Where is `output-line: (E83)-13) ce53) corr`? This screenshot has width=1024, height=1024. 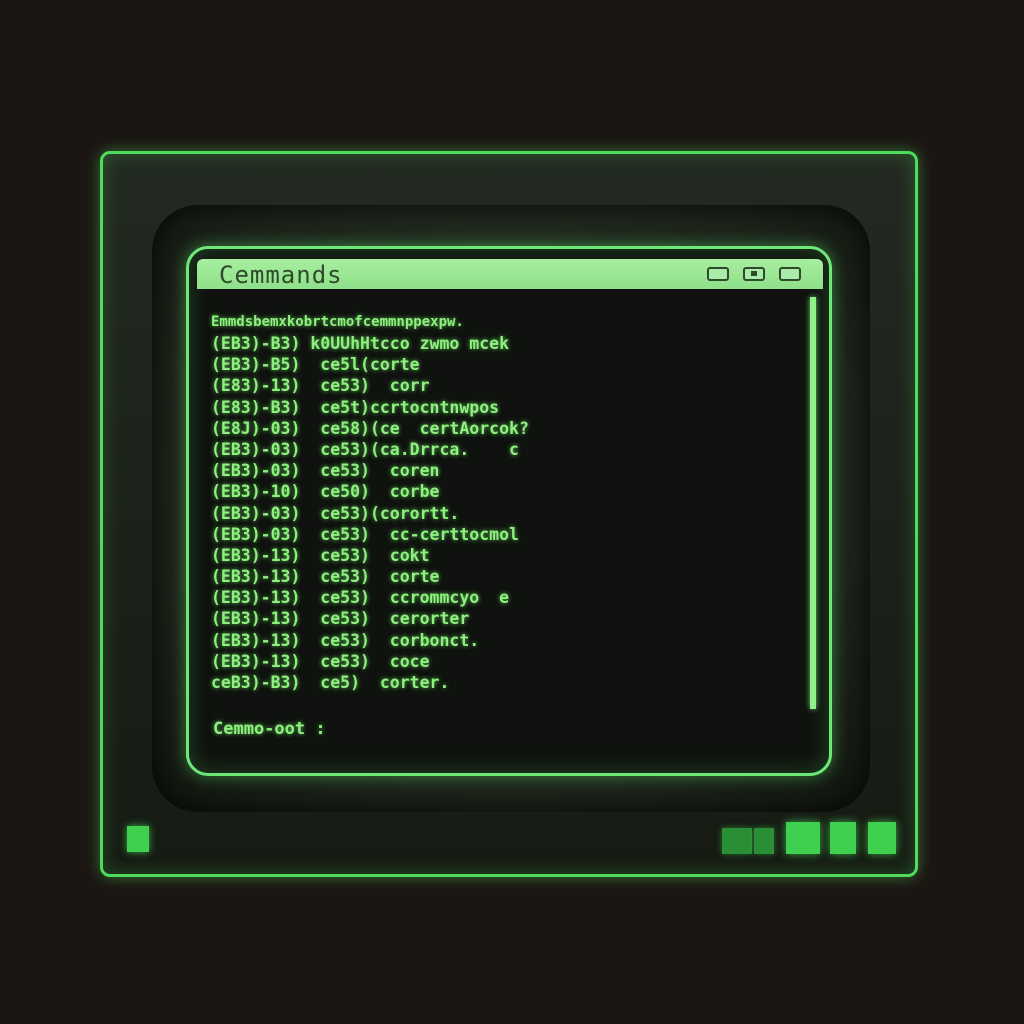
output-line: (E83)-13) ce53) corr is located at coordinates (320, 386).